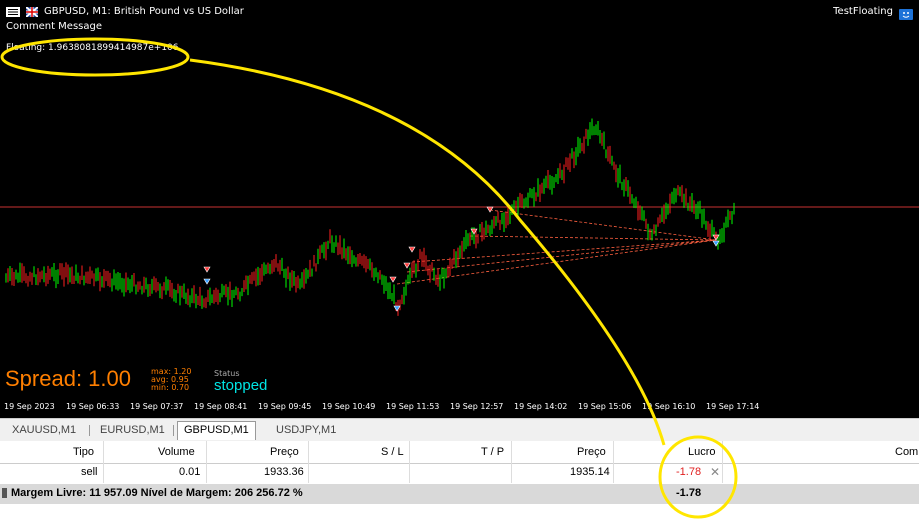 This screenshot has height=522, width=919. What do you see at coordinates (733, 406) in the screenshot?
I see `time-label: 19 Sep 17:14` at bounding box center [733, 406].